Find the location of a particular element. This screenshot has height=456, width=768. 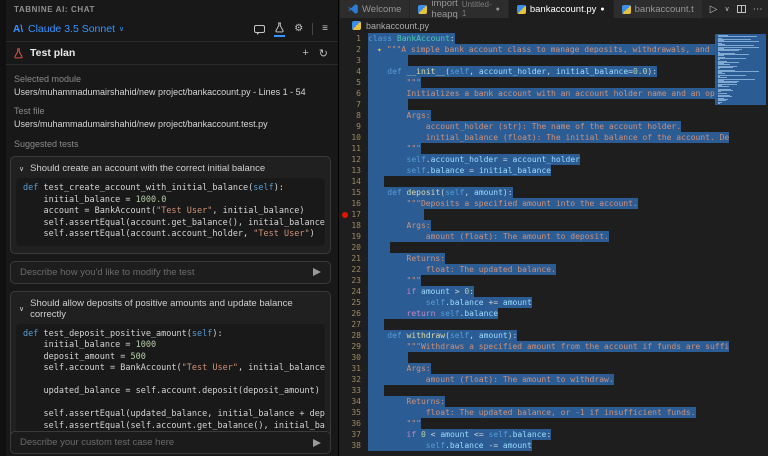

line-number: 19 is located at coordinates (354, 236).